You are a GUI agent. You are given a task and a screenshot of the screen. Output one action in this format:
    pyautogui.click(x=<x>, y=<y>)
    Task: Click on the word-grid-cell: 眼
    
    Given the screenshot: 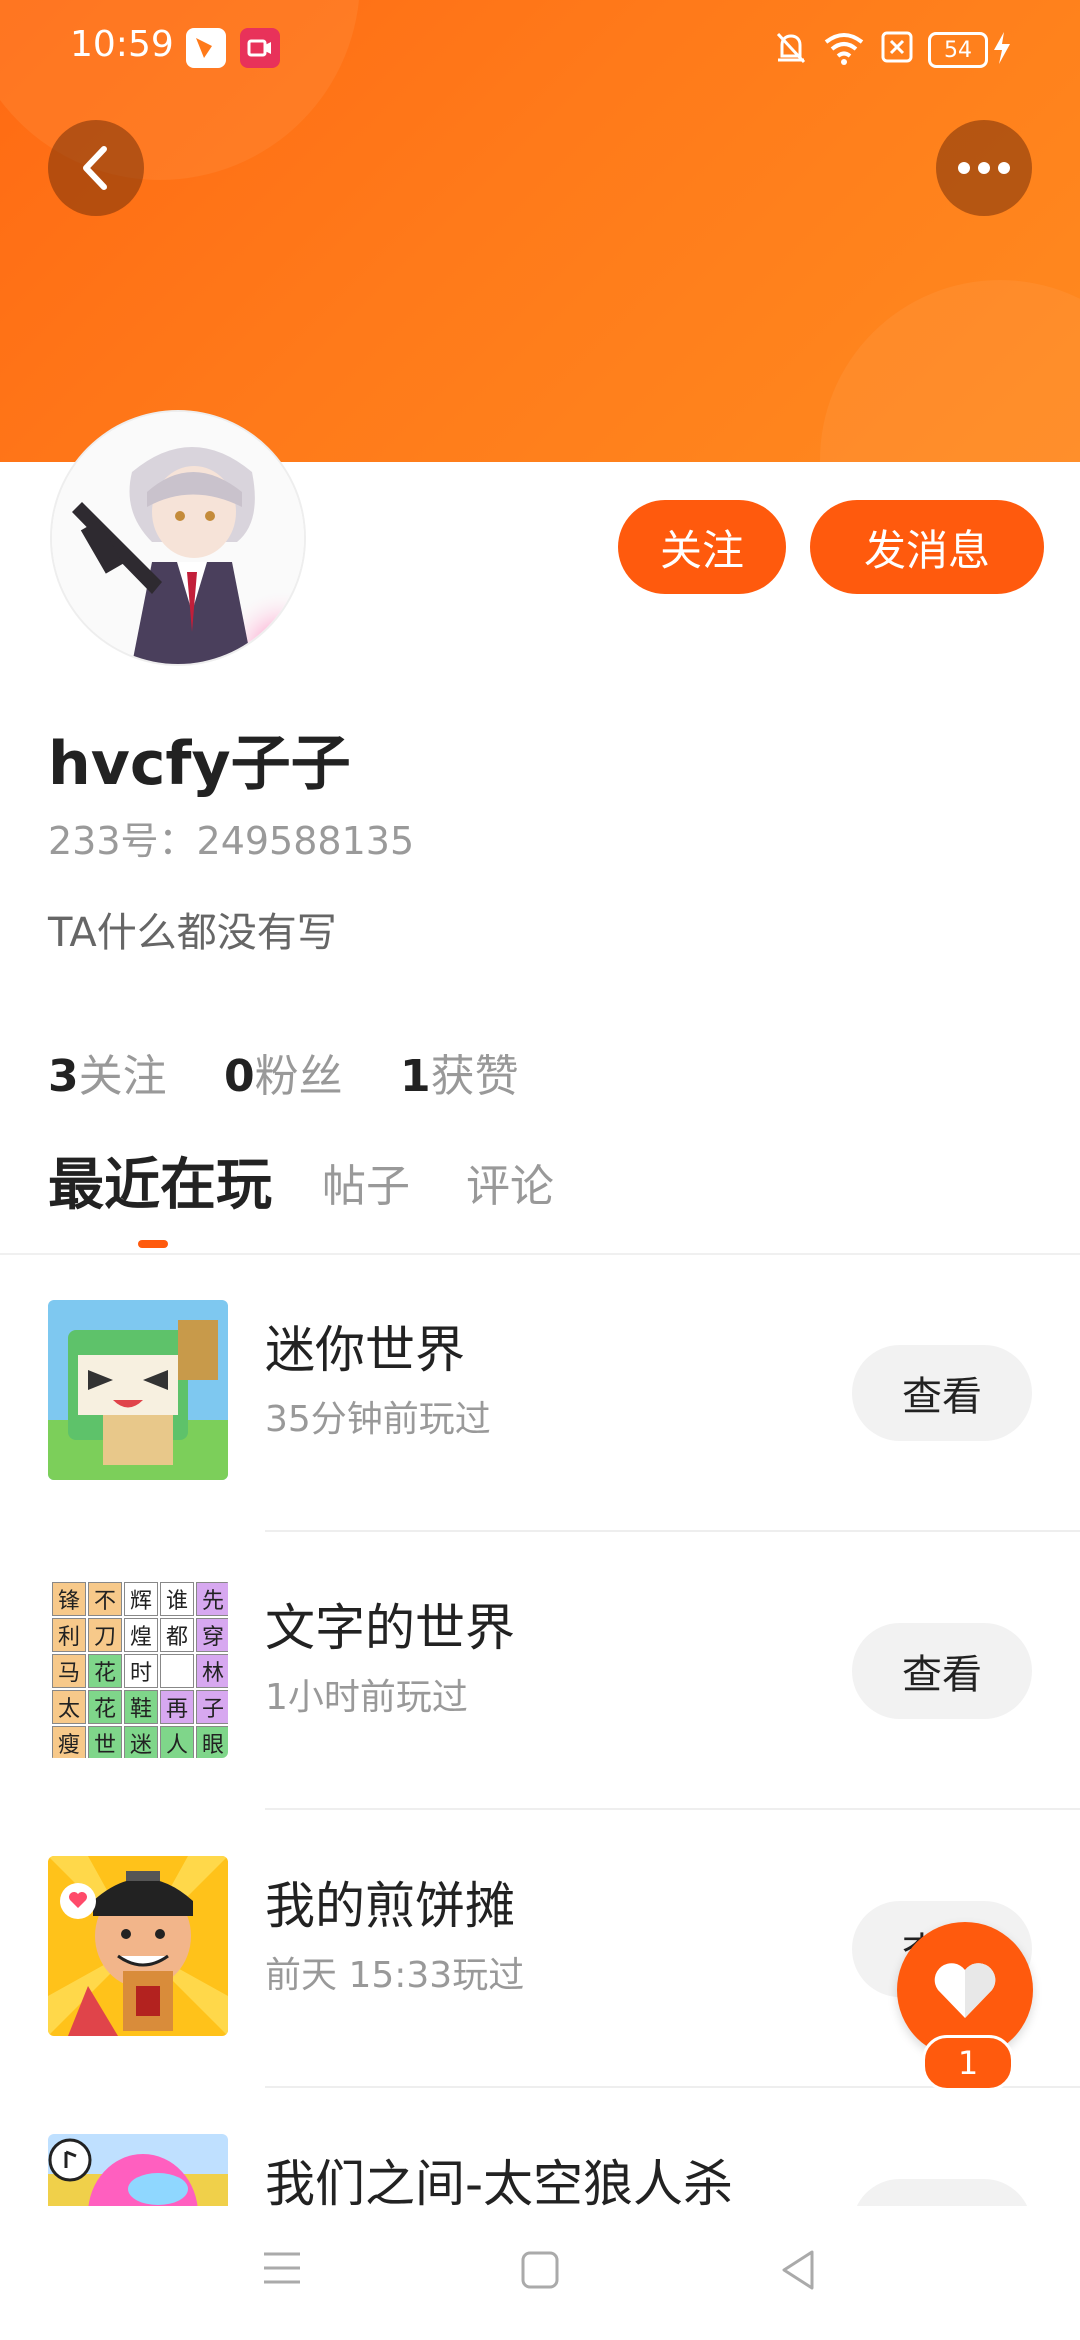 What is the action you would take?
    pyautogui.click(x=212, y=1742)
    